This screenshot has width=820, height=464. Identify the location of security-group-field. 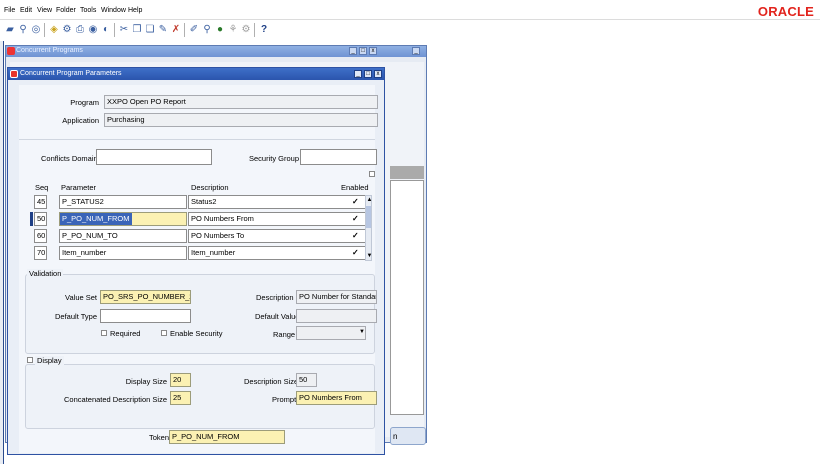
(338, 157).